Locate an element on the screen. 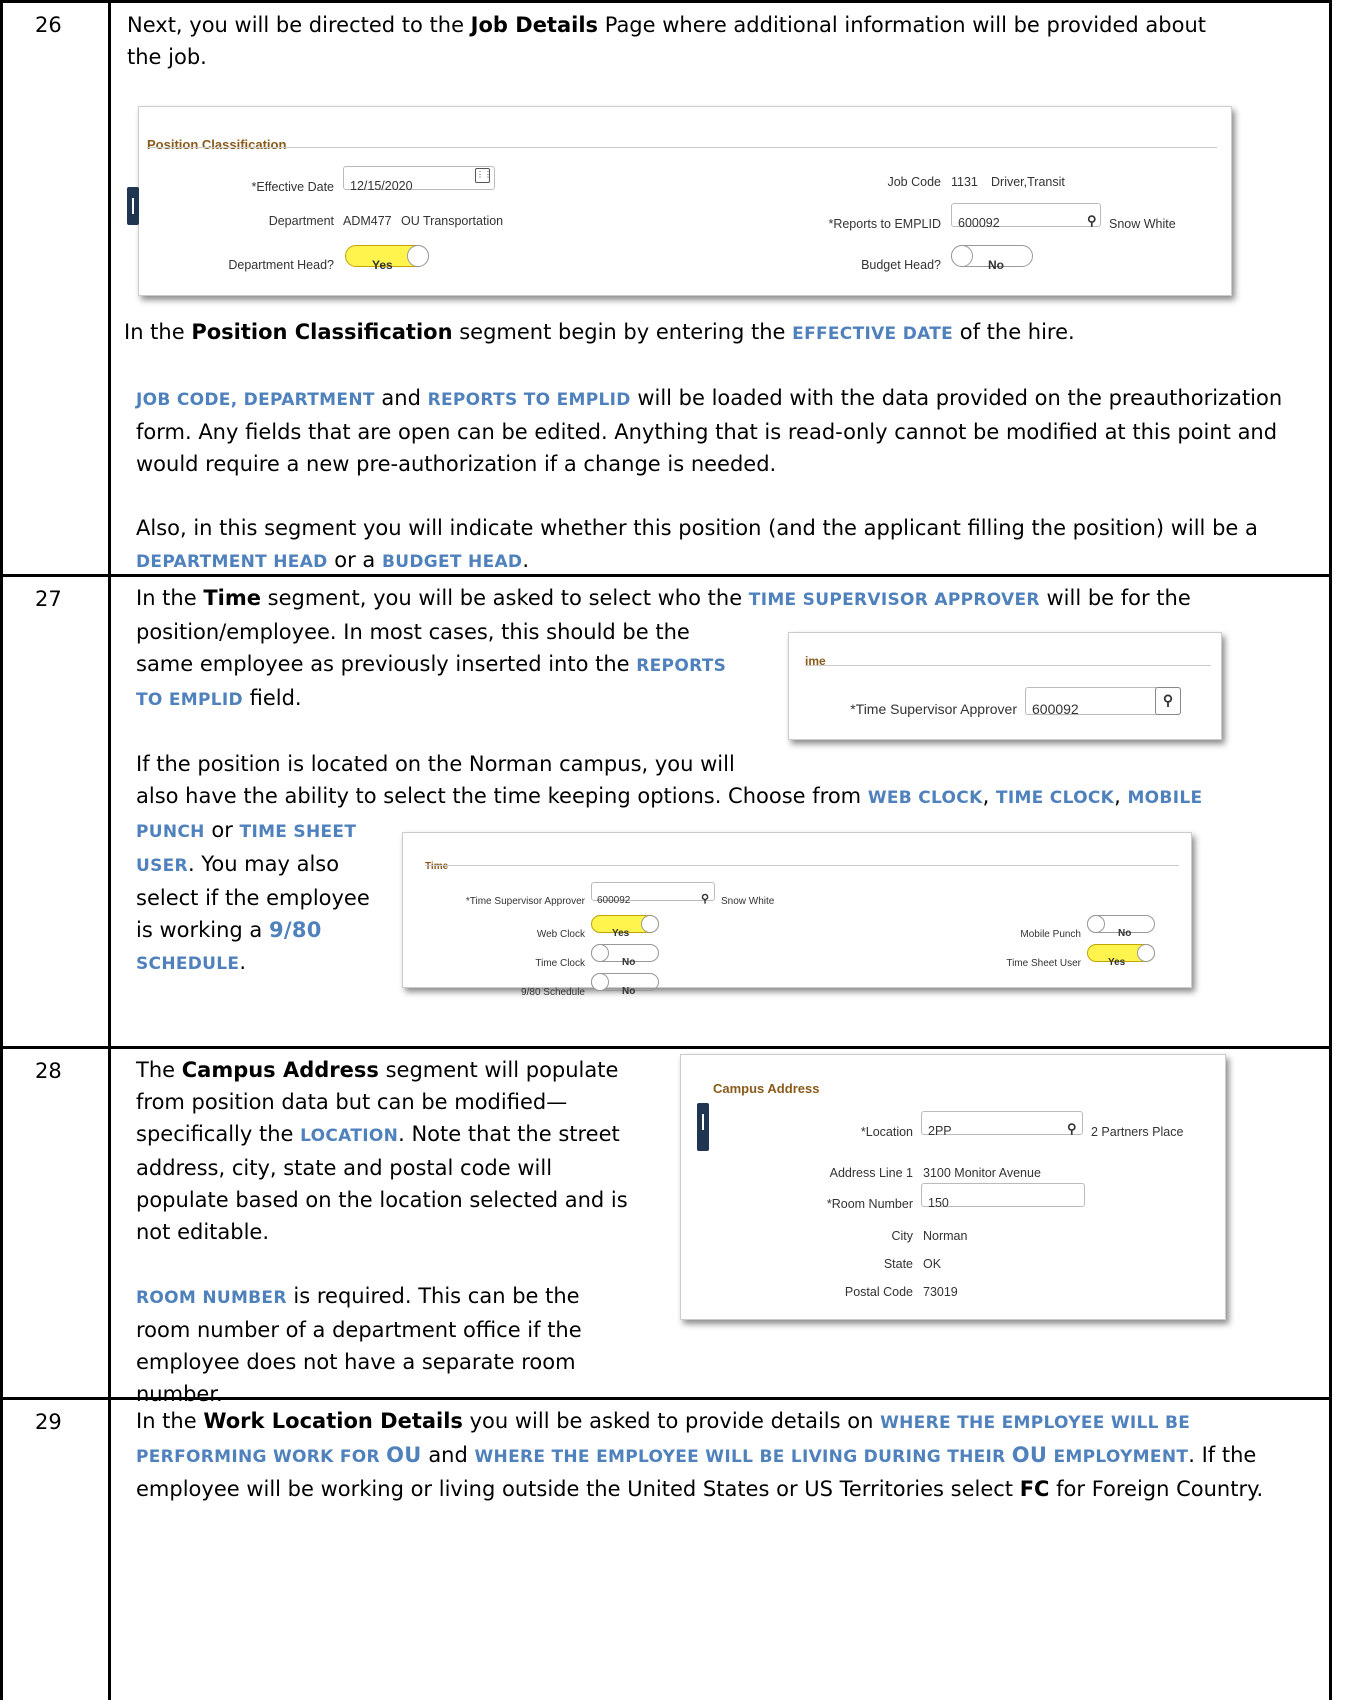 The width and height of the screenshot is (1346, 1700). section-header: Position Classification is located at coordinates (217, 144).